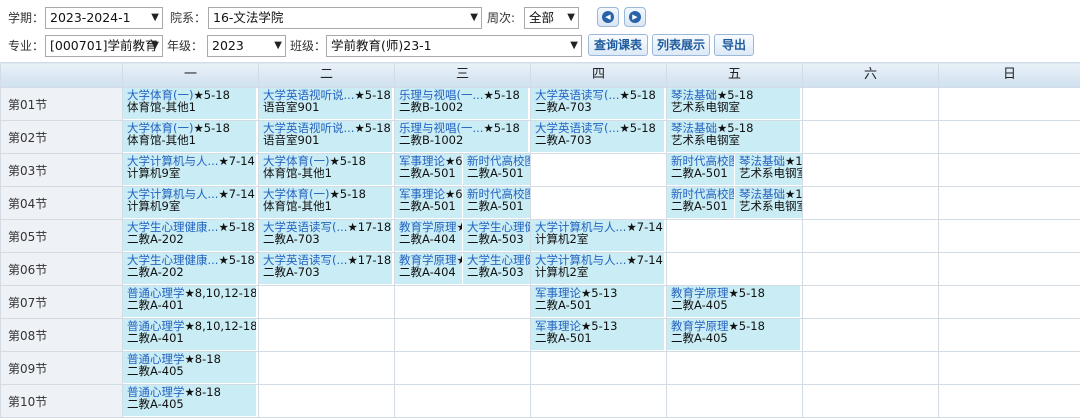 The image size is (1080, 418). What do you see at coordinates (429, 235) in the screenshot?
I see `course-block: 教育学原理★二教A-404` at bounding box center [429, 235].